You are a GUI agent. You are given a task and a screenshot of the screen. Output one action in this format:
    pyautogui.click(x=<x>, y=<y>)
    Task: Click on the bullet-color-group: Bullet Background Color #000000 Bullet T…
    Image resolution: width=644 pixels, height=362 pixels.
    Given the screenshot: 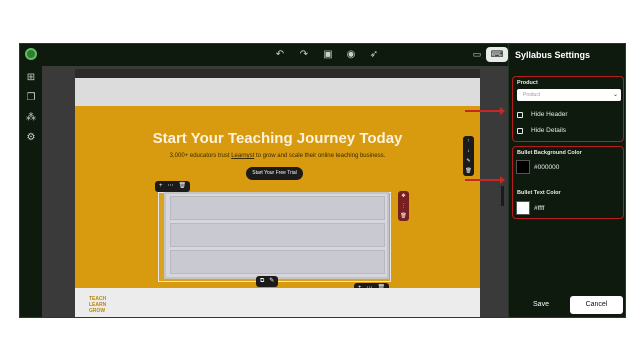 What is the action you would take?
    pyautogui.click(x=568, y=182)
    